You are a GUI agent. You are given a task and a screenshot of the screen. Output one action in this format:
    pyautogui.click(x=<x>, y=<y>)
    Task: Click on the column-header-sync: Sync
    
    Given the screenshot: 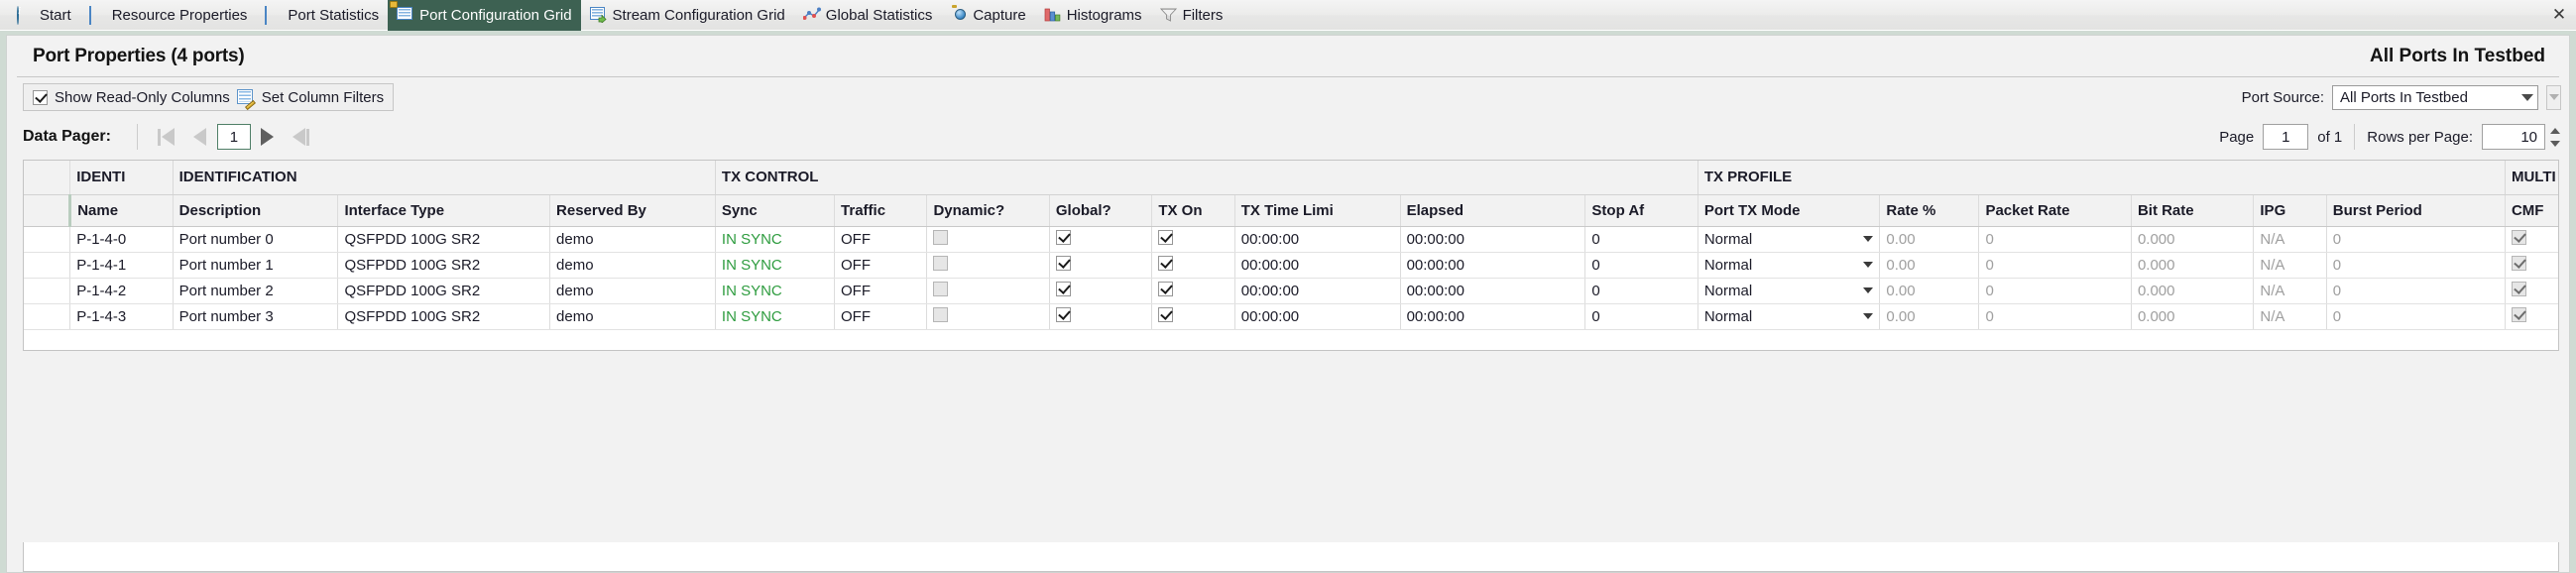 What is the action you would take?
    pyautogui.click(x=776, y=210)
    